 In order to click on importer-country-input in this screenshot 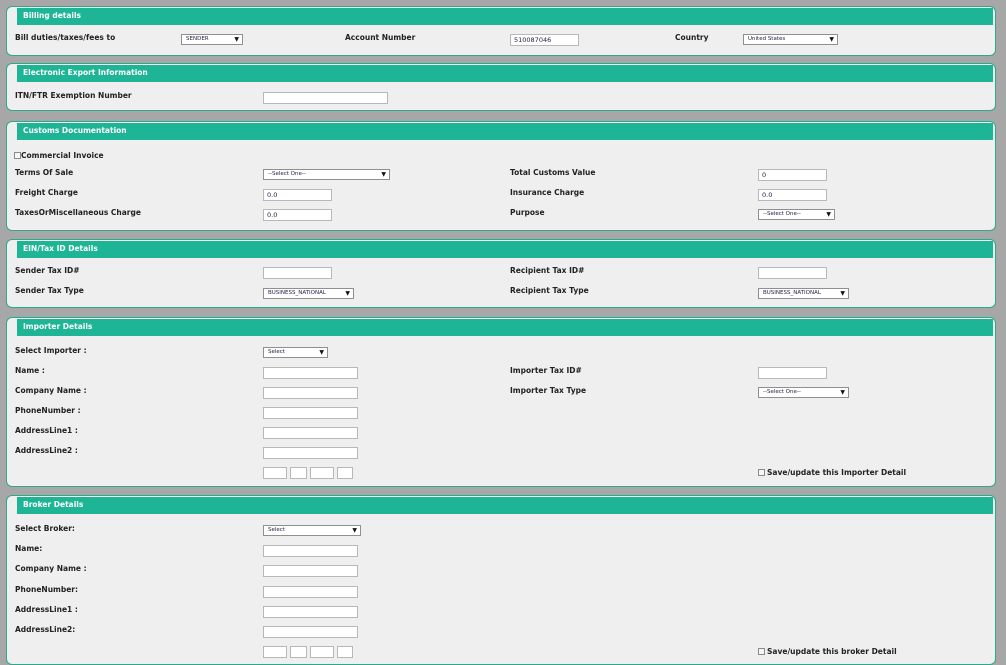, I will do `click(345, 473)`.